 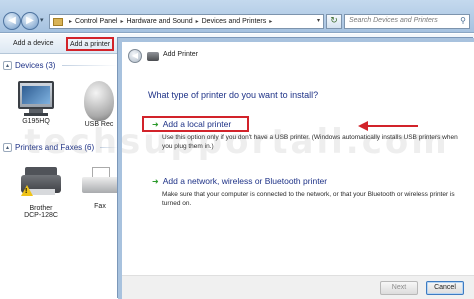 What do you see at coordinates (55, 147) in the screenshot?
I see `printers-group-label: Printers and Faxes (6)` at bounding box center [55, 147].